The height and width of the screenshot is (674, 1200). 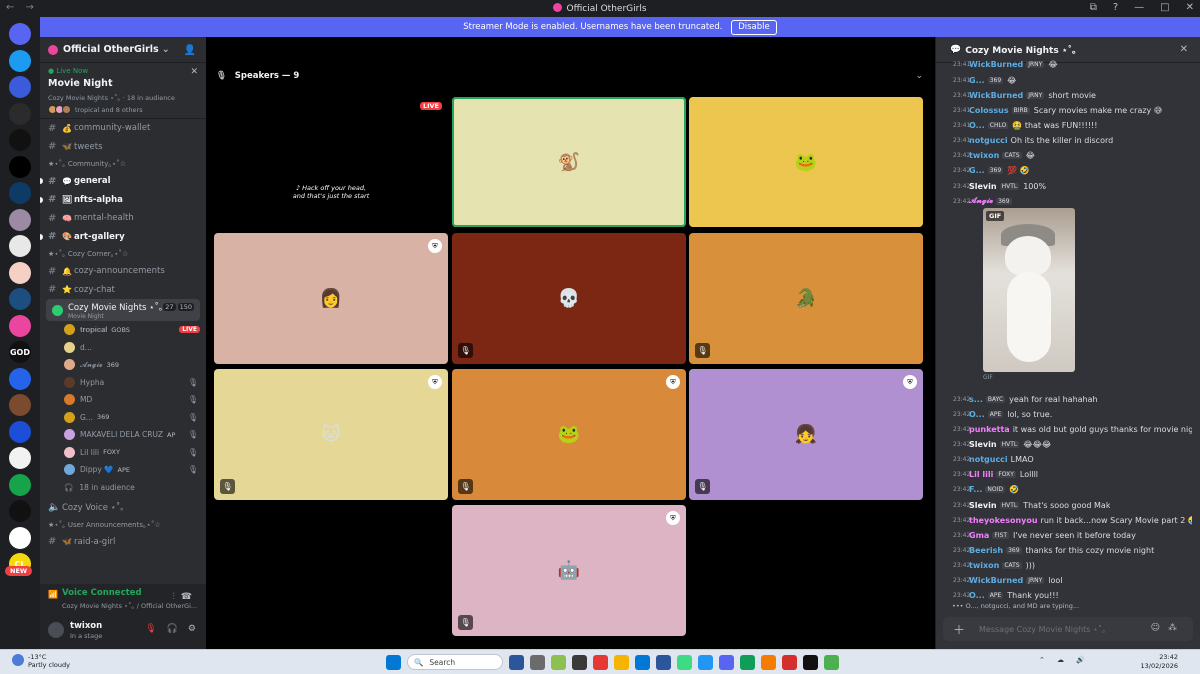 I want to click on speaker-tile: 🐒, so click(x=569, y=162).